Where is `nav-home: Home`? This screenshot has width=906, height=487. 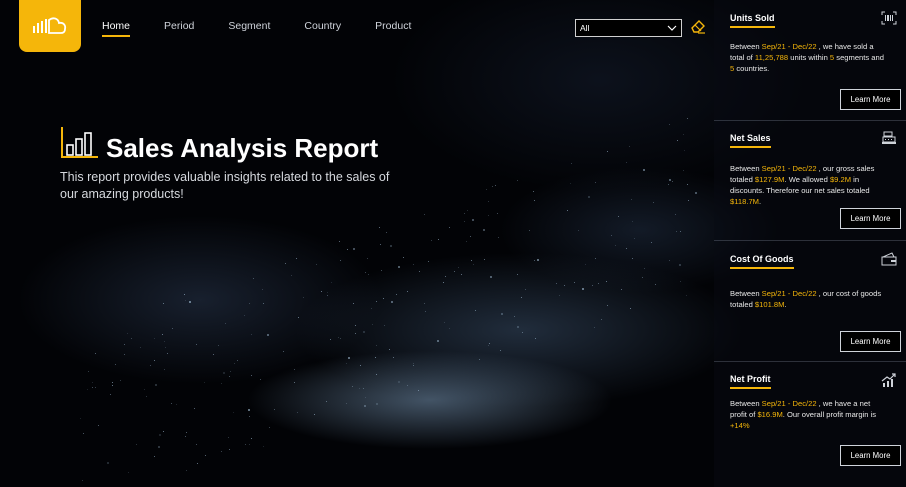
nav-home: Home is located at coordinates (116, 28).